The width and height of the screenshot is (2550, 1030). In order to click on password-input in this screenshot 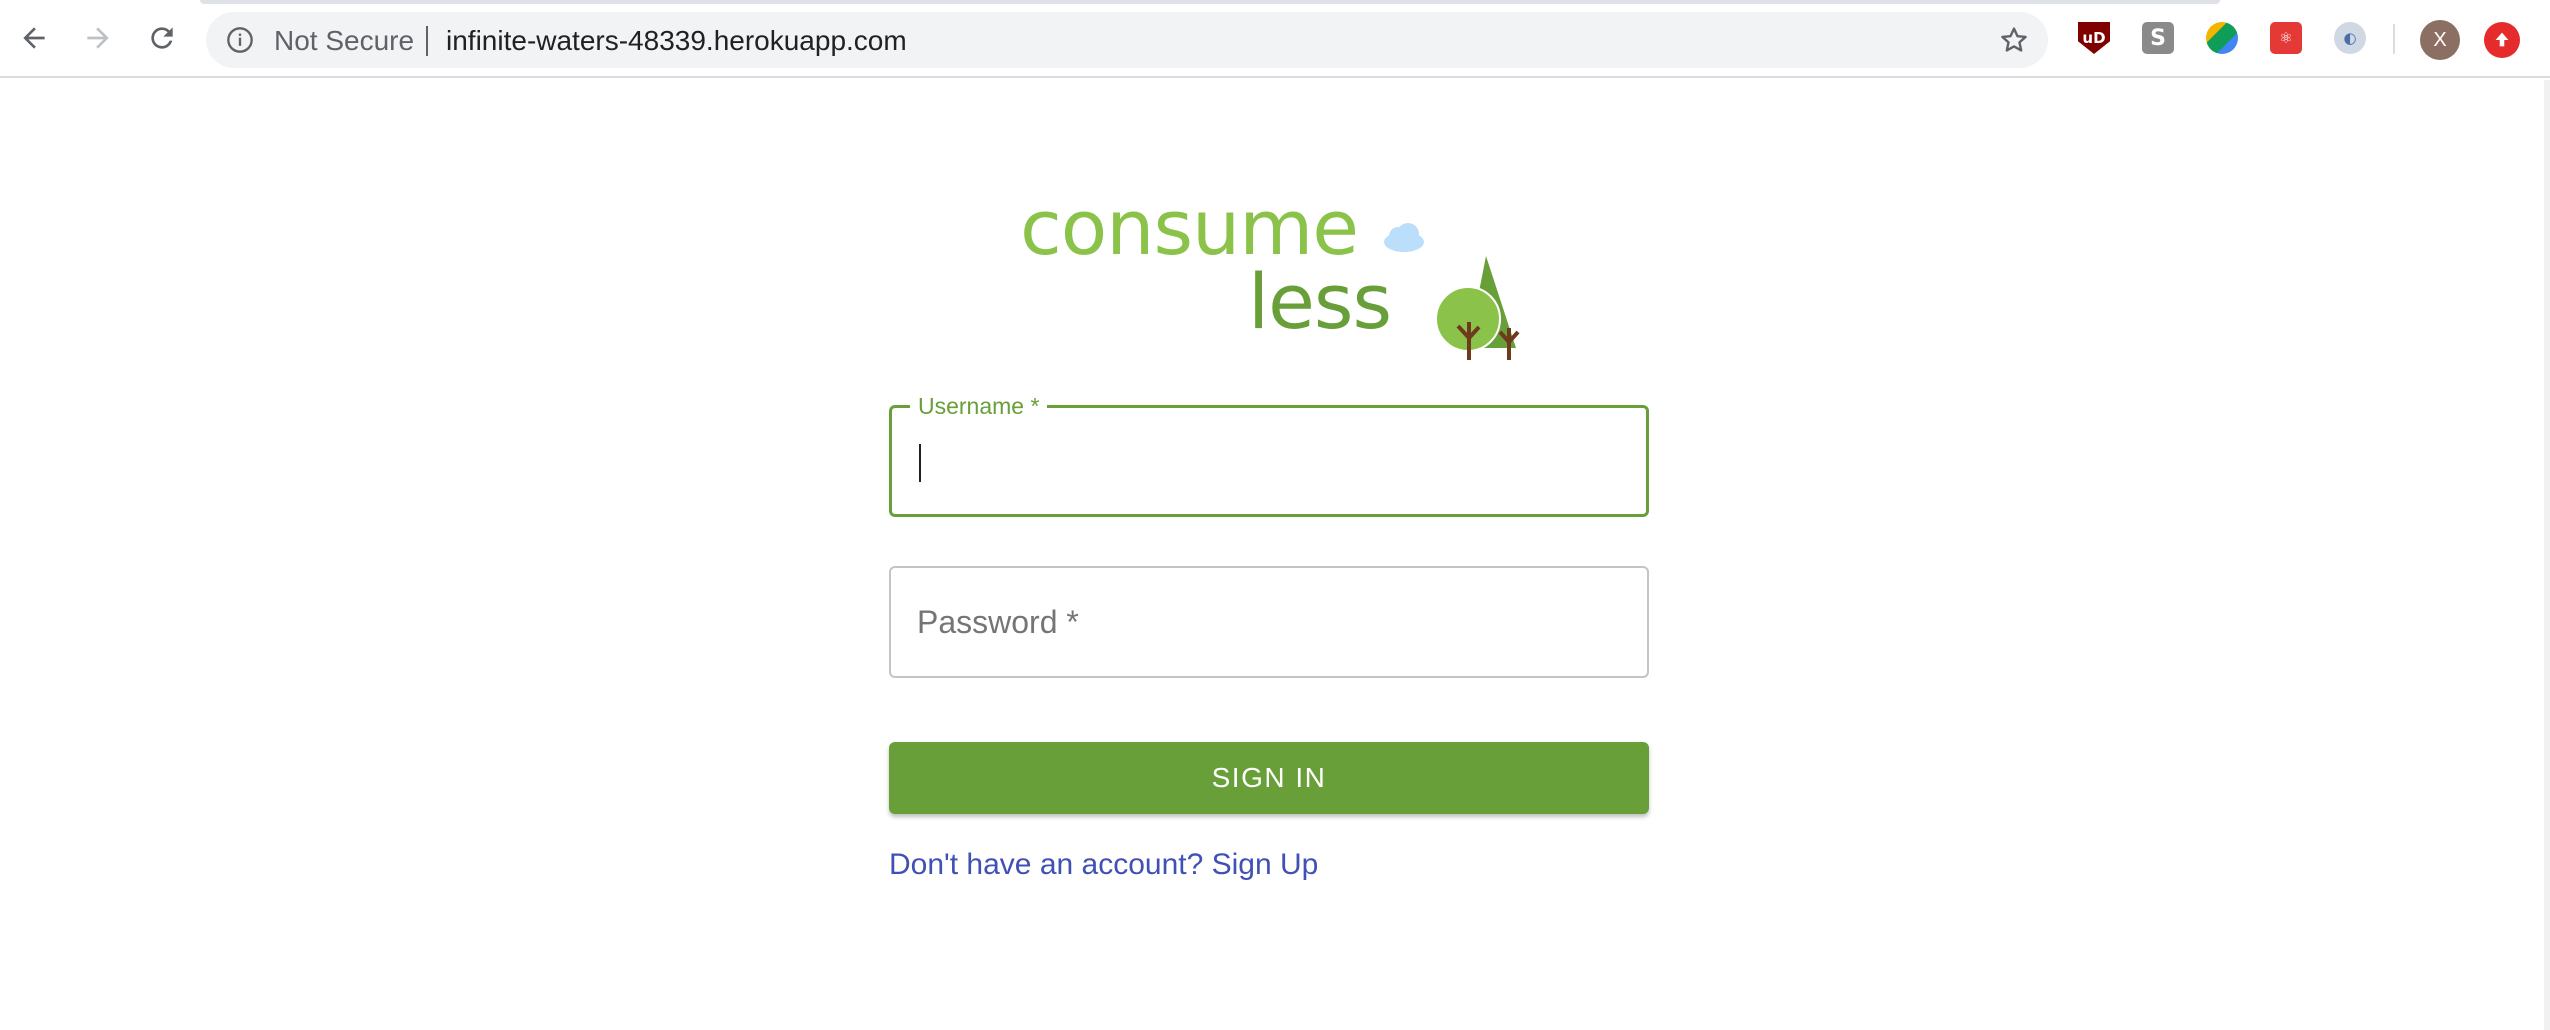, I will do `click(1269, 622)`.